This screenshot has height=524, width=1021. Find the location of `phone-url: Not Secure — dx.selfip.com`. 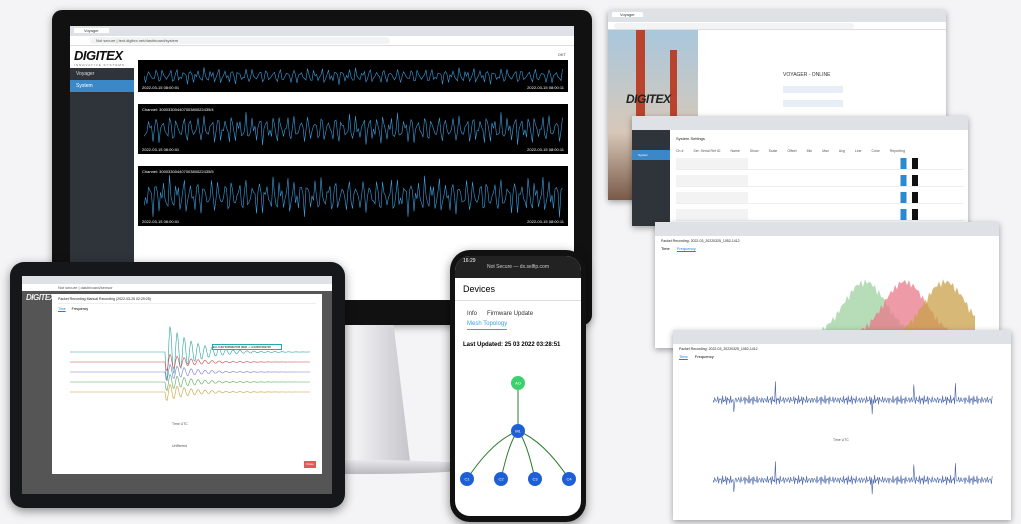

phone-url: Not Secure — dx.selfip.com is located at coordinates (518, 267).